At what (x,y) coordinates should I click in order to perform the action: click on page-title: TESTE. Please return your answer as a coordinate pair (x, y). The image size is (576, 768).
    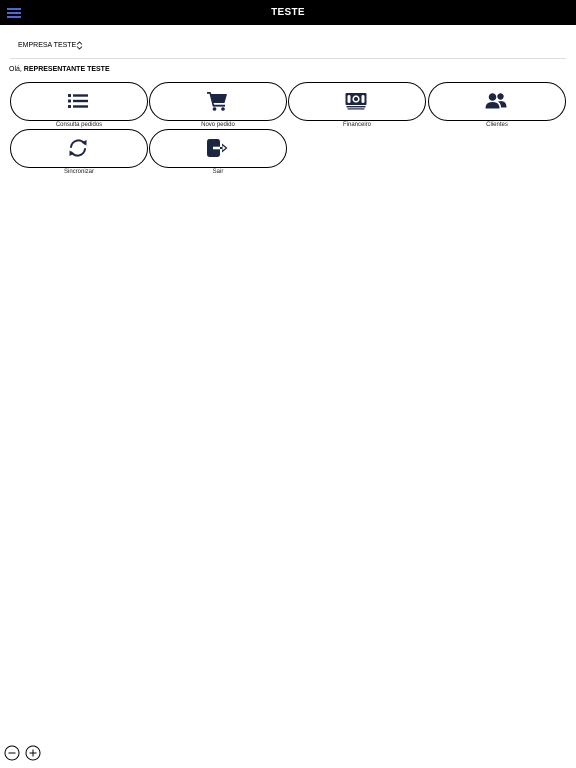
    Looking at the image, I should click on (288, 12).